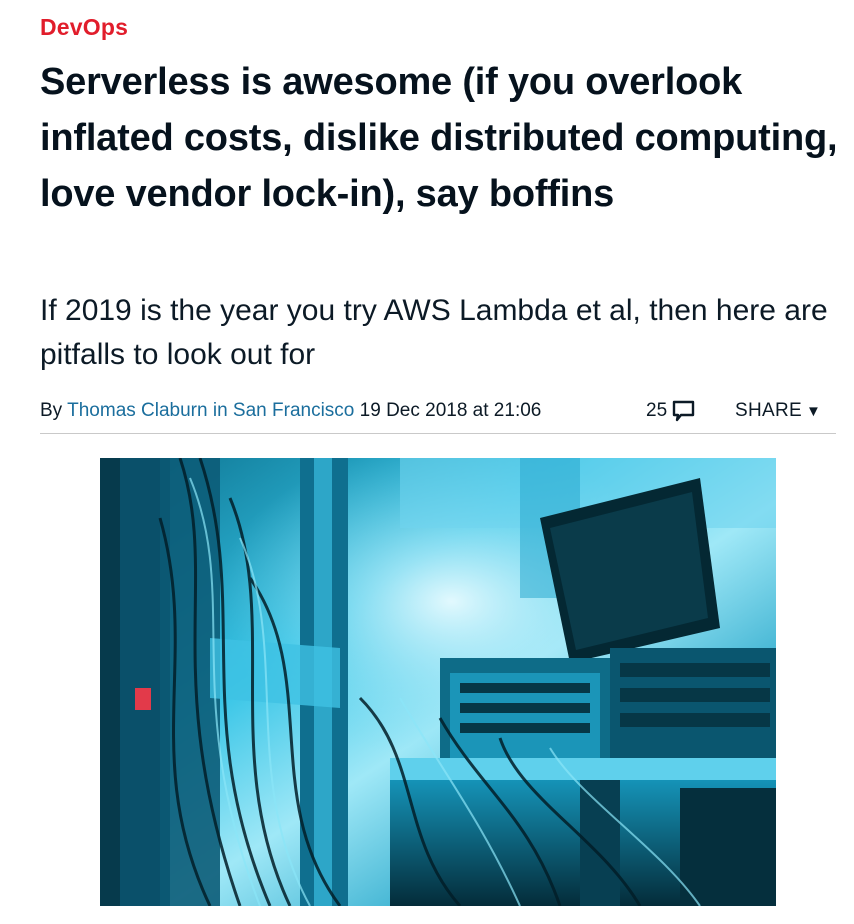 Image resolution: width=854 pixels, height=924 pixels. Describe the element at coordinates (51, 410) in the screenshot. I see `byline-by: By` at that location.